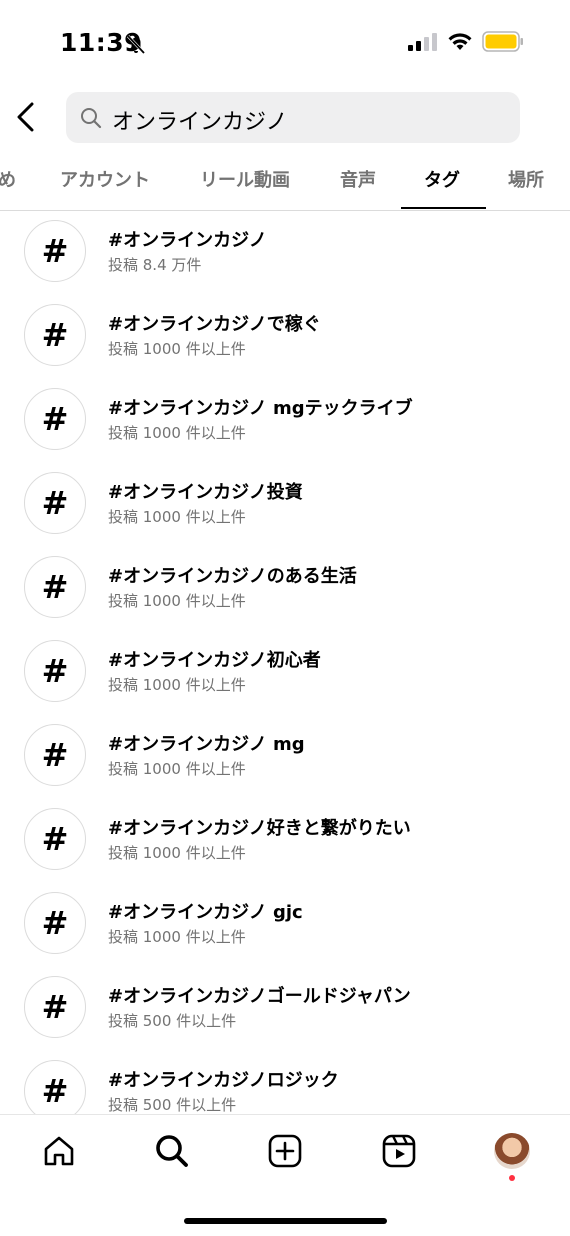 The image size is (570, 1236). Describe the element at coordinates (285, 588) in the screenshot. I see `tag-result-item: # #オンラインカジノのある生活 投稿 1000 件以上件` at that location.